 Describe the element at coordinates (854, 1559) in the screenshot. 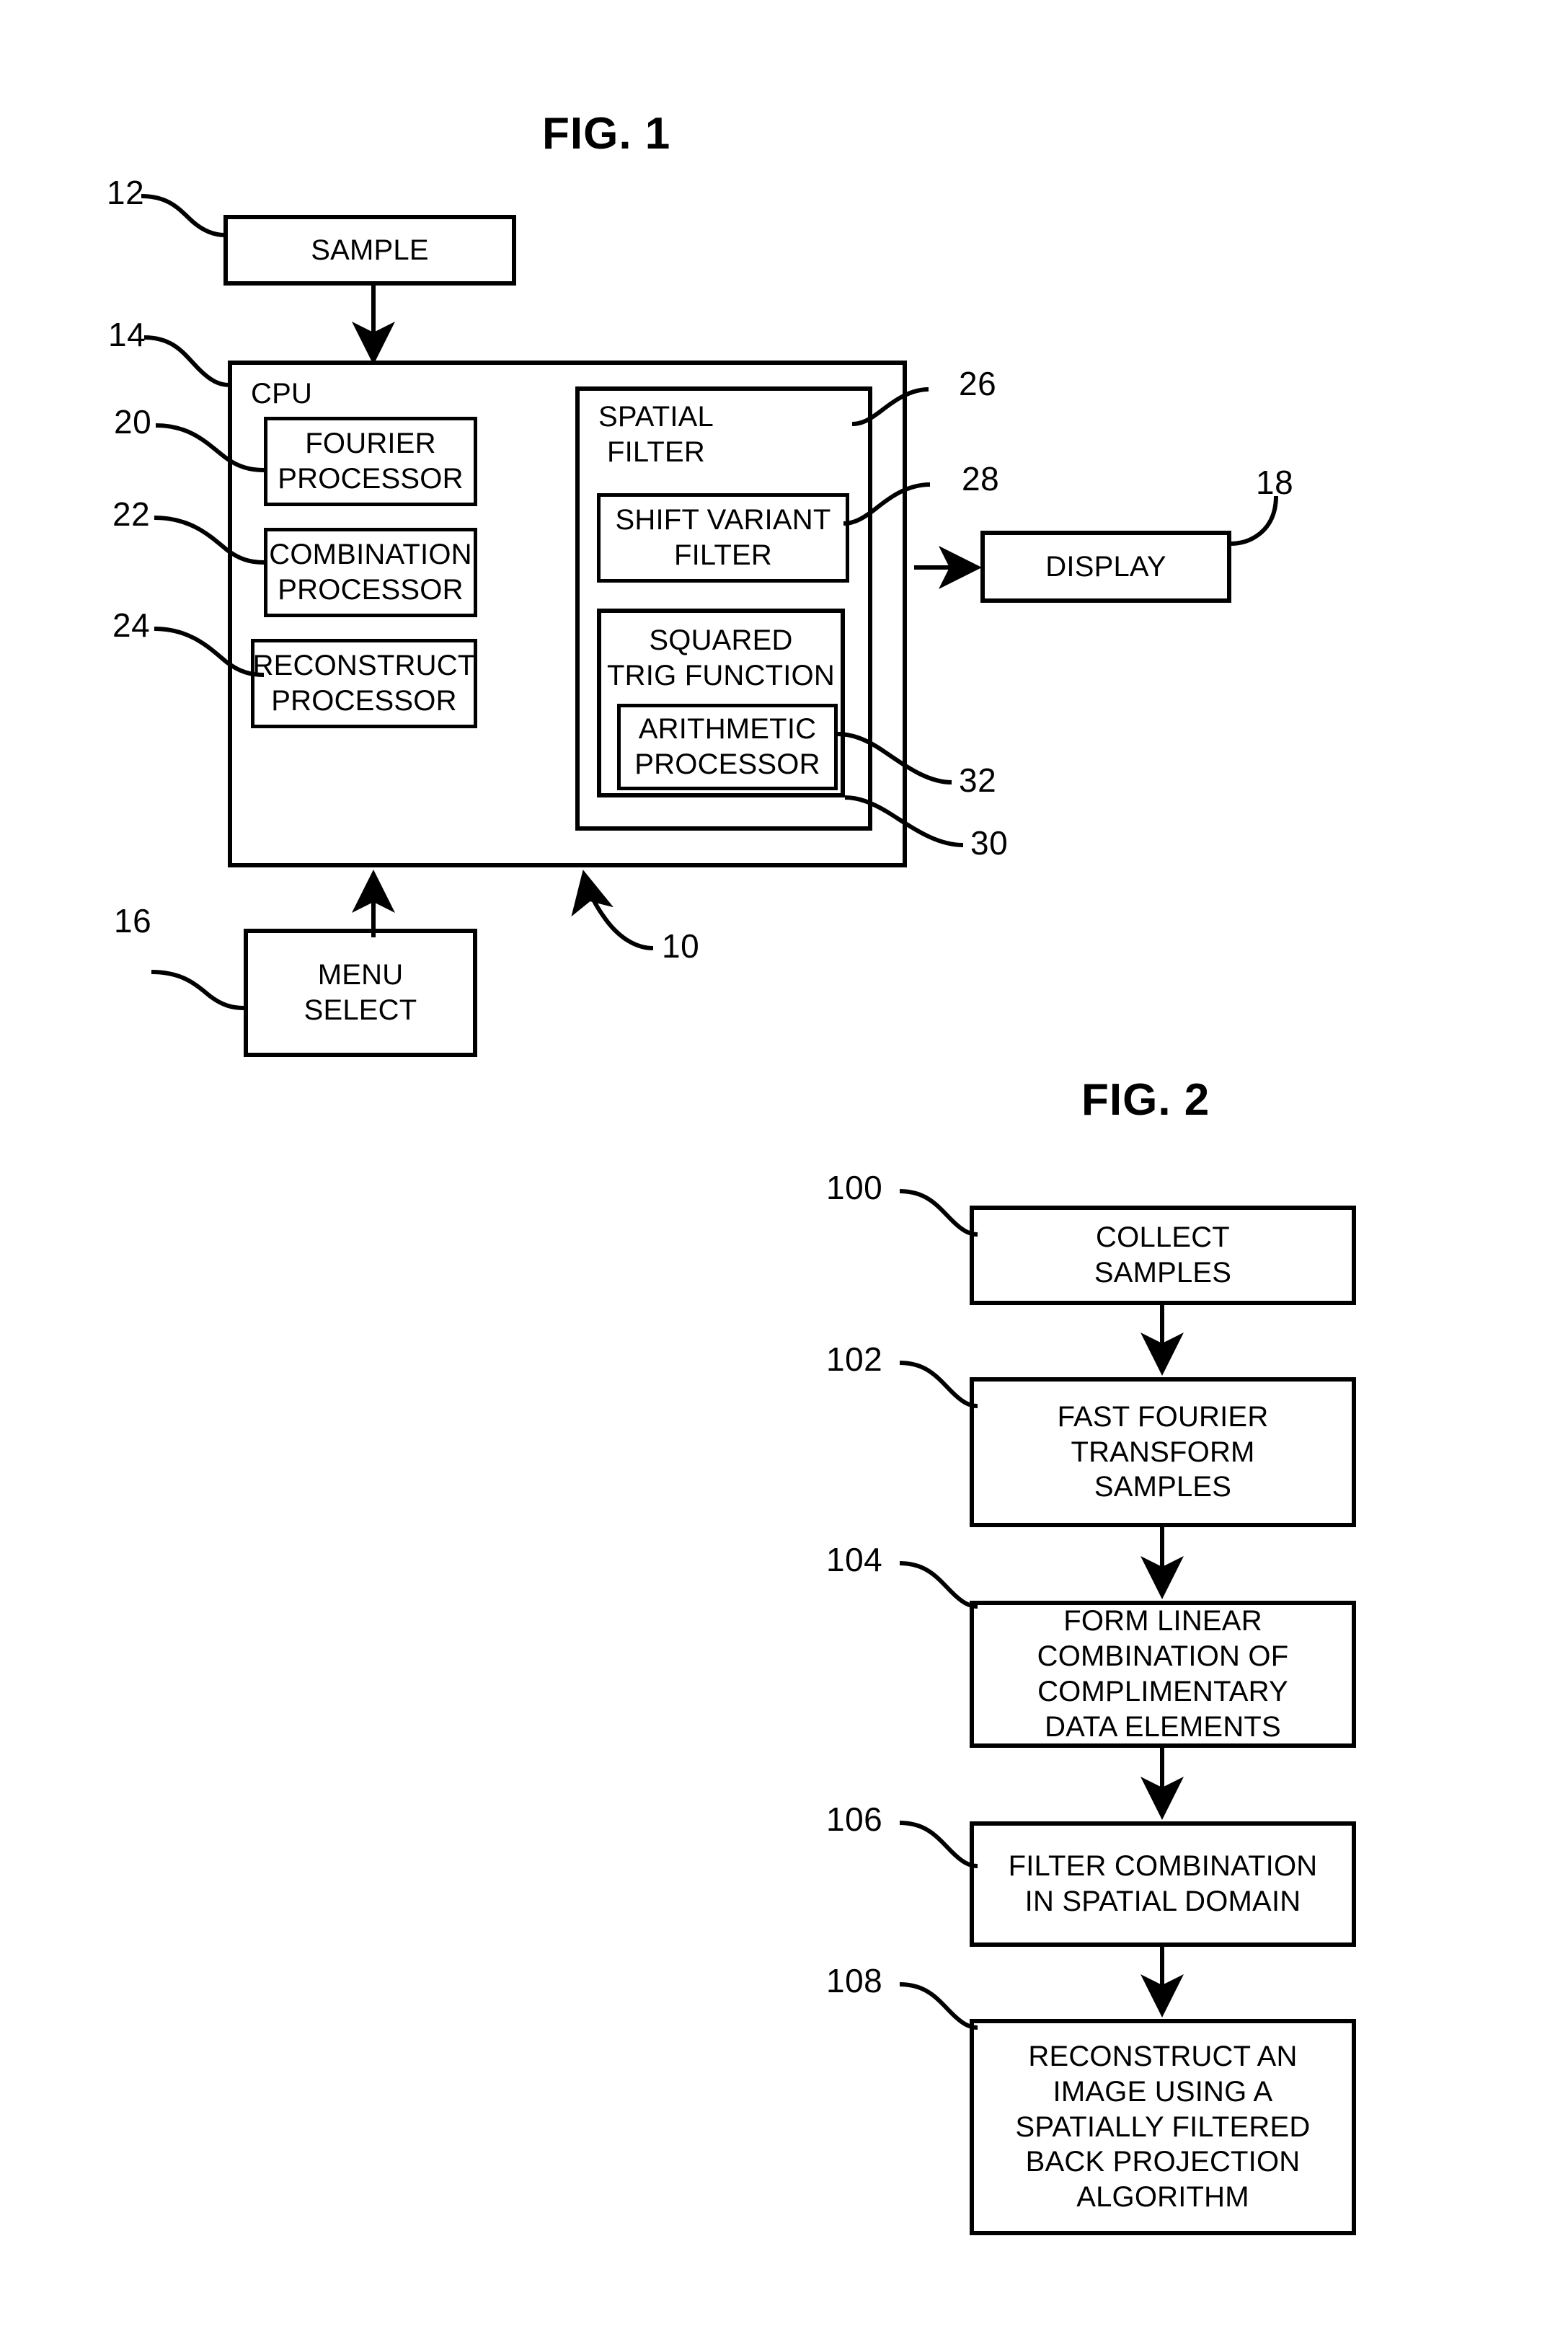

I see `reference-numeral-104: 104` at that location.